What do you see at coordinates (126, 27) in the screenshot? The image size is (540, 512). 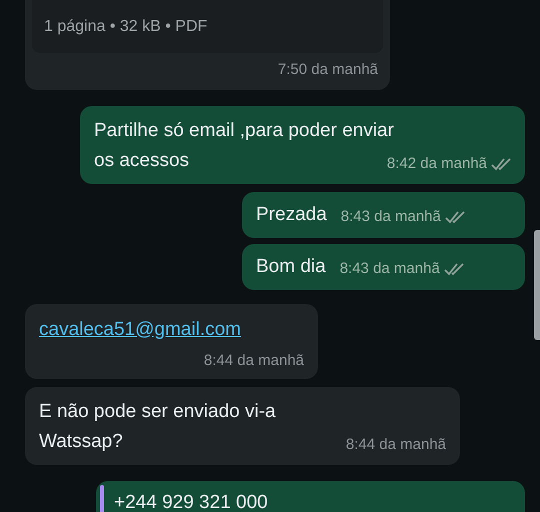 I see `document-info: 1 página • 32 kB • PDF` at bounding box center [126, 27].